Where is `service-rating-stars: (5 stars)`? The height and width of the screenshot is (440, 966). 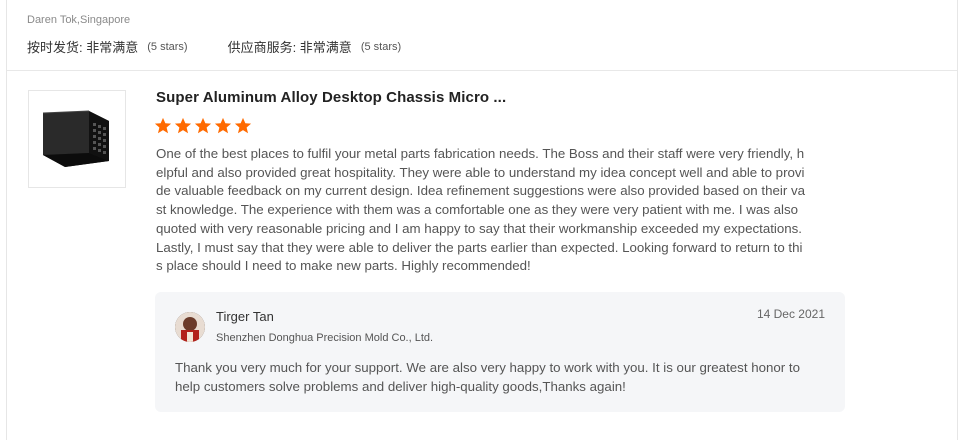
service-rating-stars: (5 stars) is located at coordinates (381, 46).